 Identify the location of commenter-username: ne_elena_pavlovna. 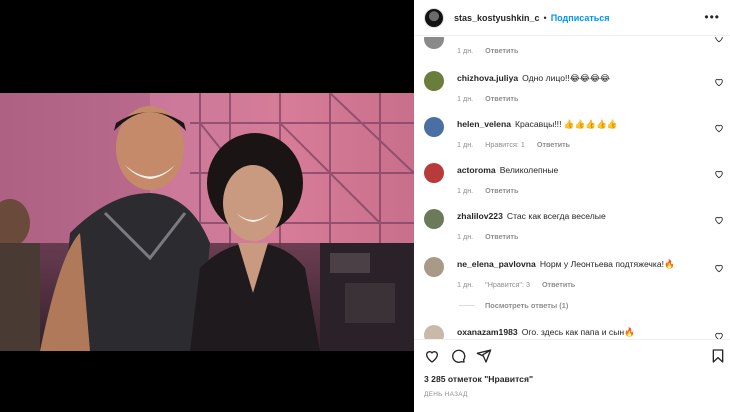
(496, 264).